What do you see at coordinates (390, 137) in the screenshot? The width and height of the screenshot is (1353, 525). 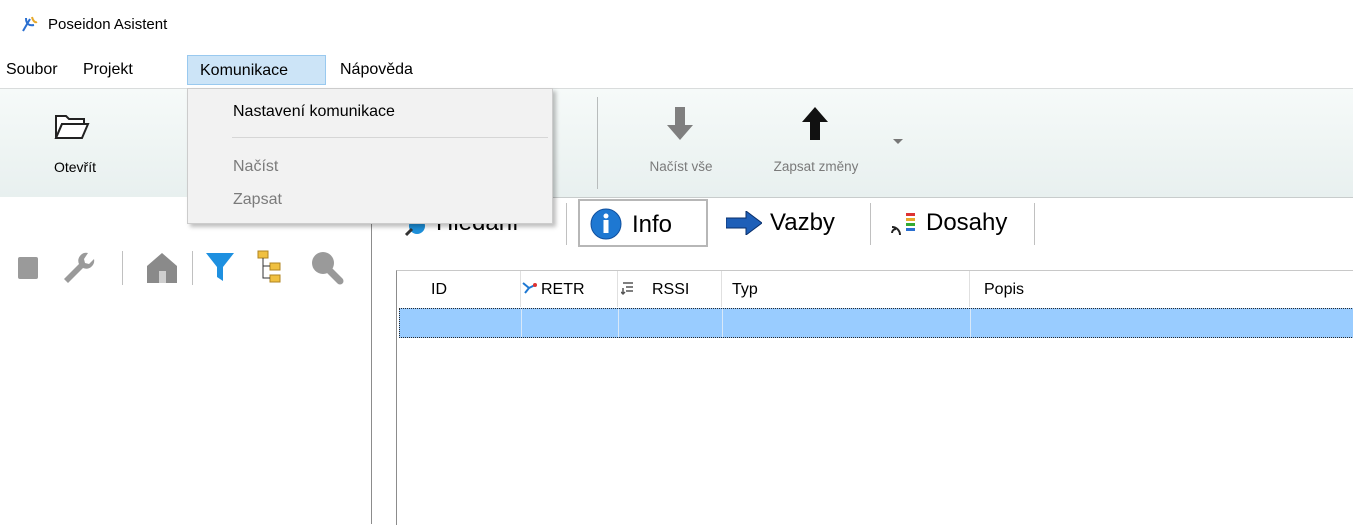 I see `menu-separator` at bounding box center [390, 137].